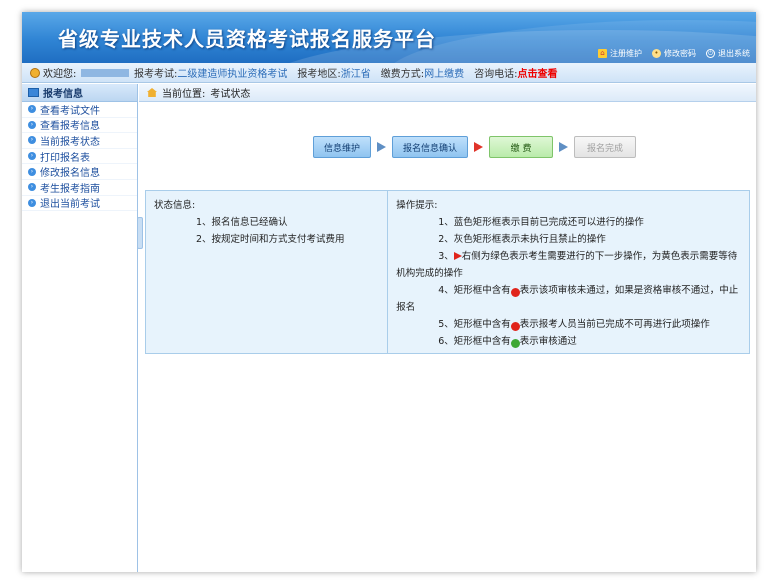 This screenshot has width=777, height=580. What do you see at coordinates (457, 256) in the screenshot?
I see `red-arrow-icon` at bounding box center [457, 256].